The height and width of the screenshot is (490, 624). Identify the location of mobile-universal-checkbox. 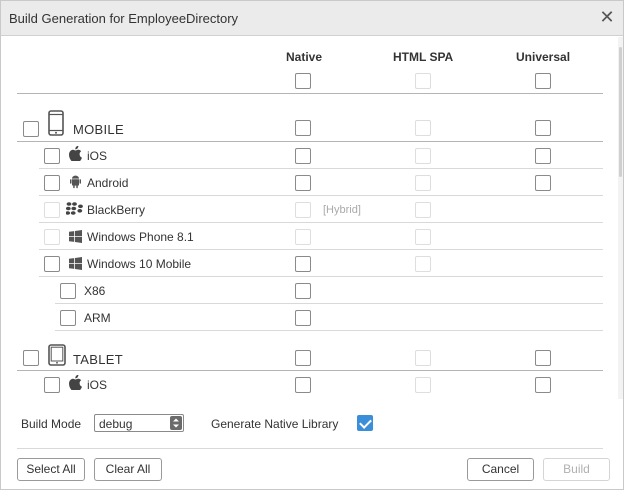
(543, 128).